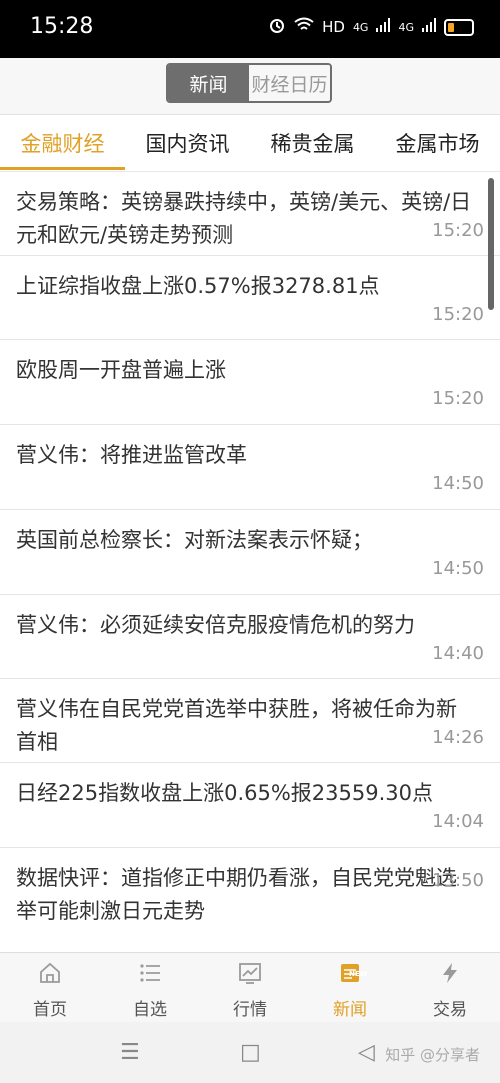  What do you see at coordinates (459, 27) in the screenshot?
I see `battery-icon` at bounding box center [459, 27].